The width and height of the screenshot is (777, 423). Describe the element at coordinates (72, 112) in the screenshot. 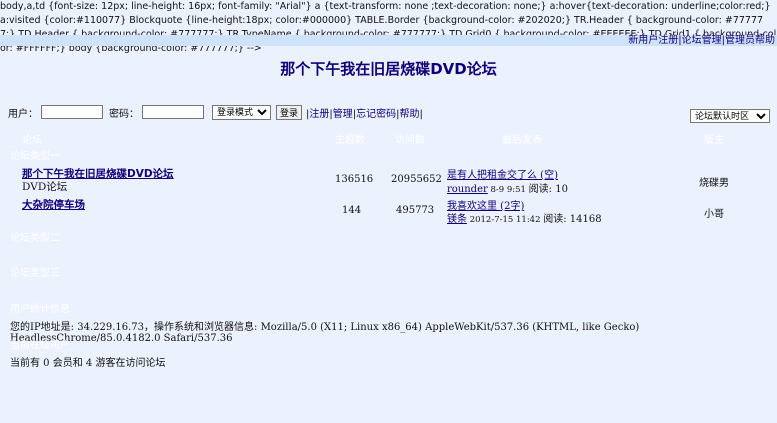

I see `username-input` at that location.